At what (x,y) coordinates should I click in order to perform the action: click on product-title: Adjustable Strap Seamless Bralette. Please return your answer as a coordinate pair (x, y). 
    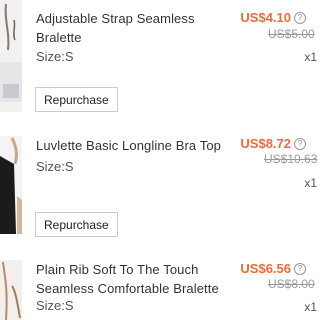
    Looking at the image, I should click on (134, 28).